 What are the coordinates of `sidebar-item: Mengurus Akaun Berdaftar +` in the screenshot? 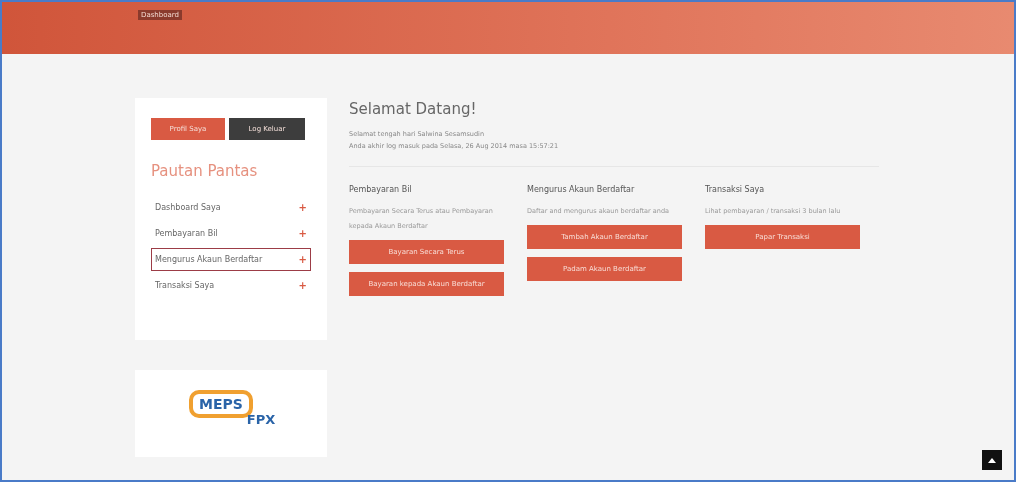 It's located at (231, 259).